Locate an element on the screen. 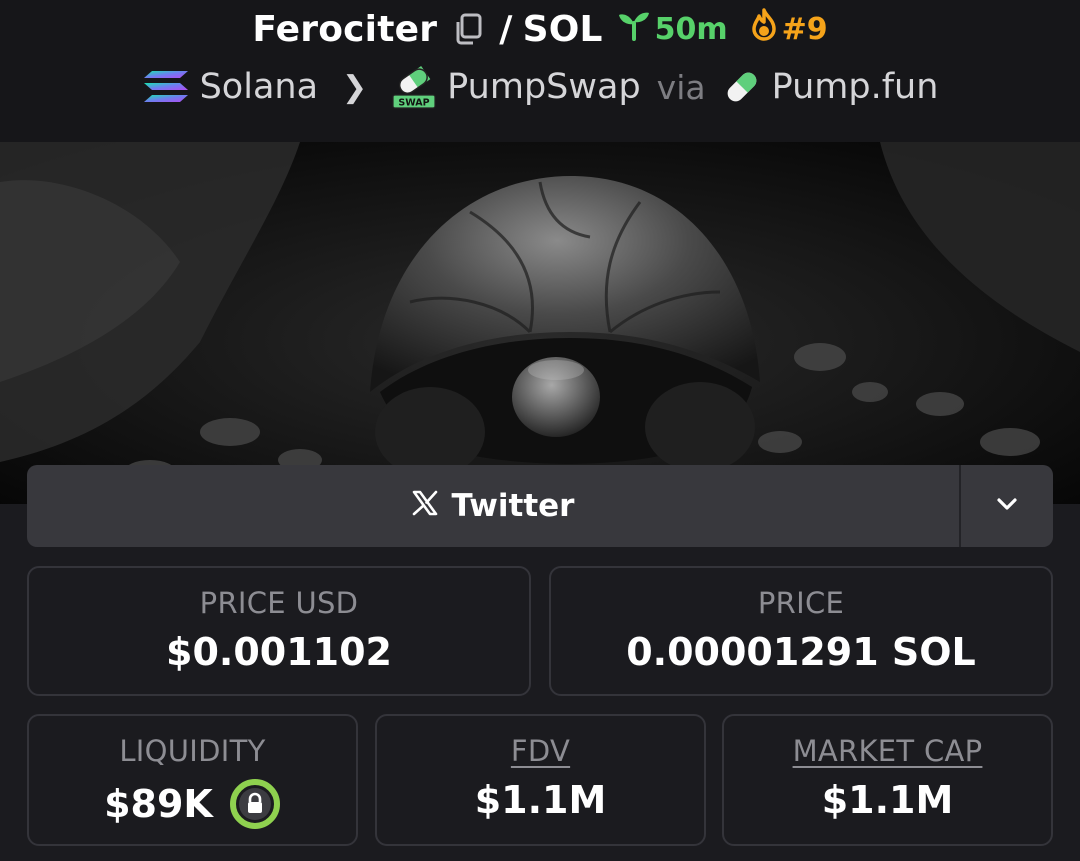 This screenshot has width=1080, height=861. trending-rank-badge: #9 is located at coordinates (788, 29).